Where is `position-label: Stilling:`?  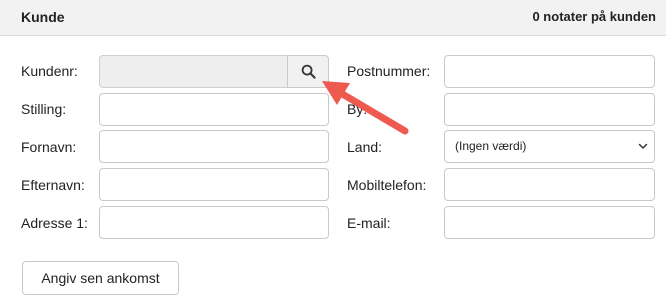 position-label: Stilling: is located at coordinates (44, 109).